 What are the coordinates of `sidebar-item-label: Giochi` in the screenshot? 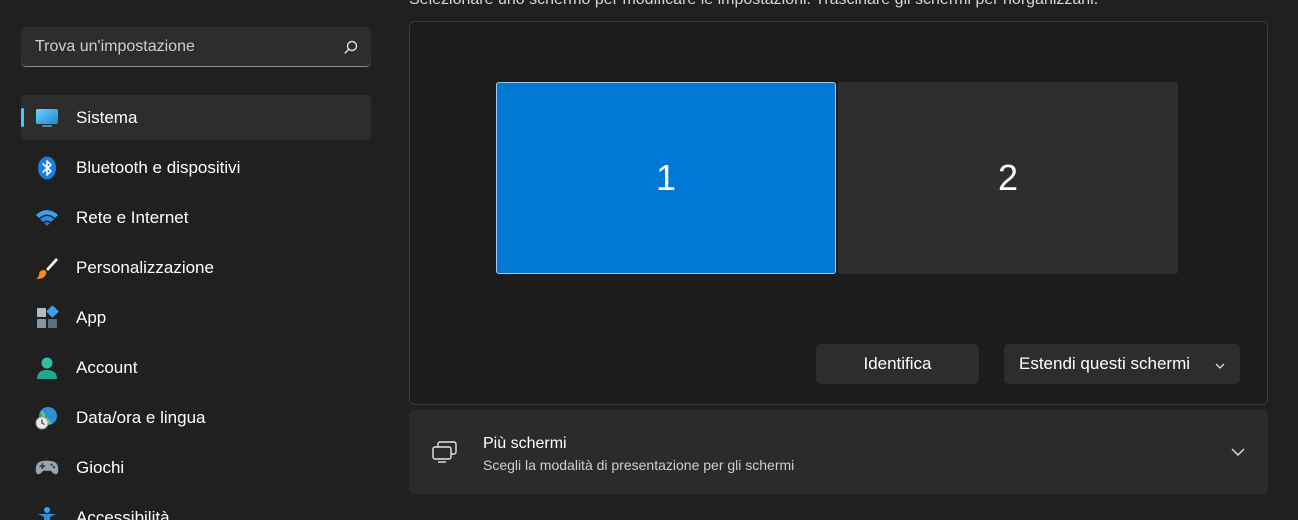 It's located at (100, 467).